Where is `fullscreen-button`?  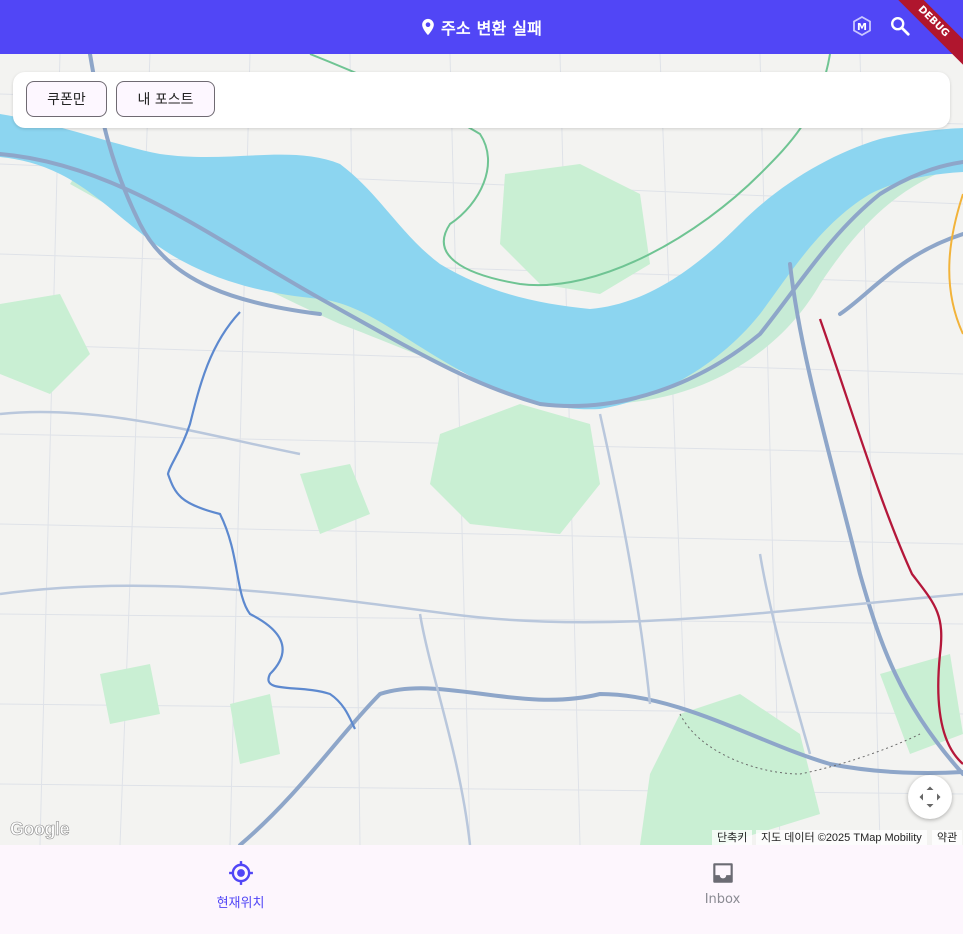 fullscreen-button is located at coordinates (930, 797).